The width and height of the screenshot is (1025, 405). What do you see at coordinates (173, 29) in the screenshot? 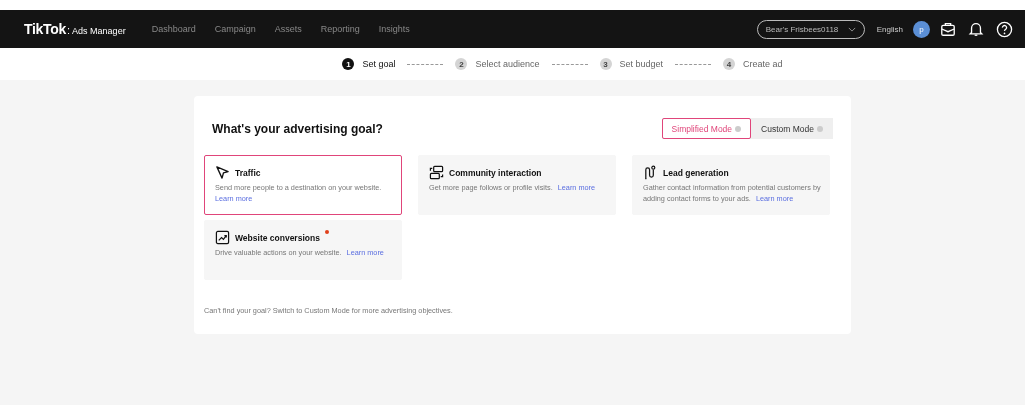
I see `nav-link: Dashboard` at bounding box center [173, 29].